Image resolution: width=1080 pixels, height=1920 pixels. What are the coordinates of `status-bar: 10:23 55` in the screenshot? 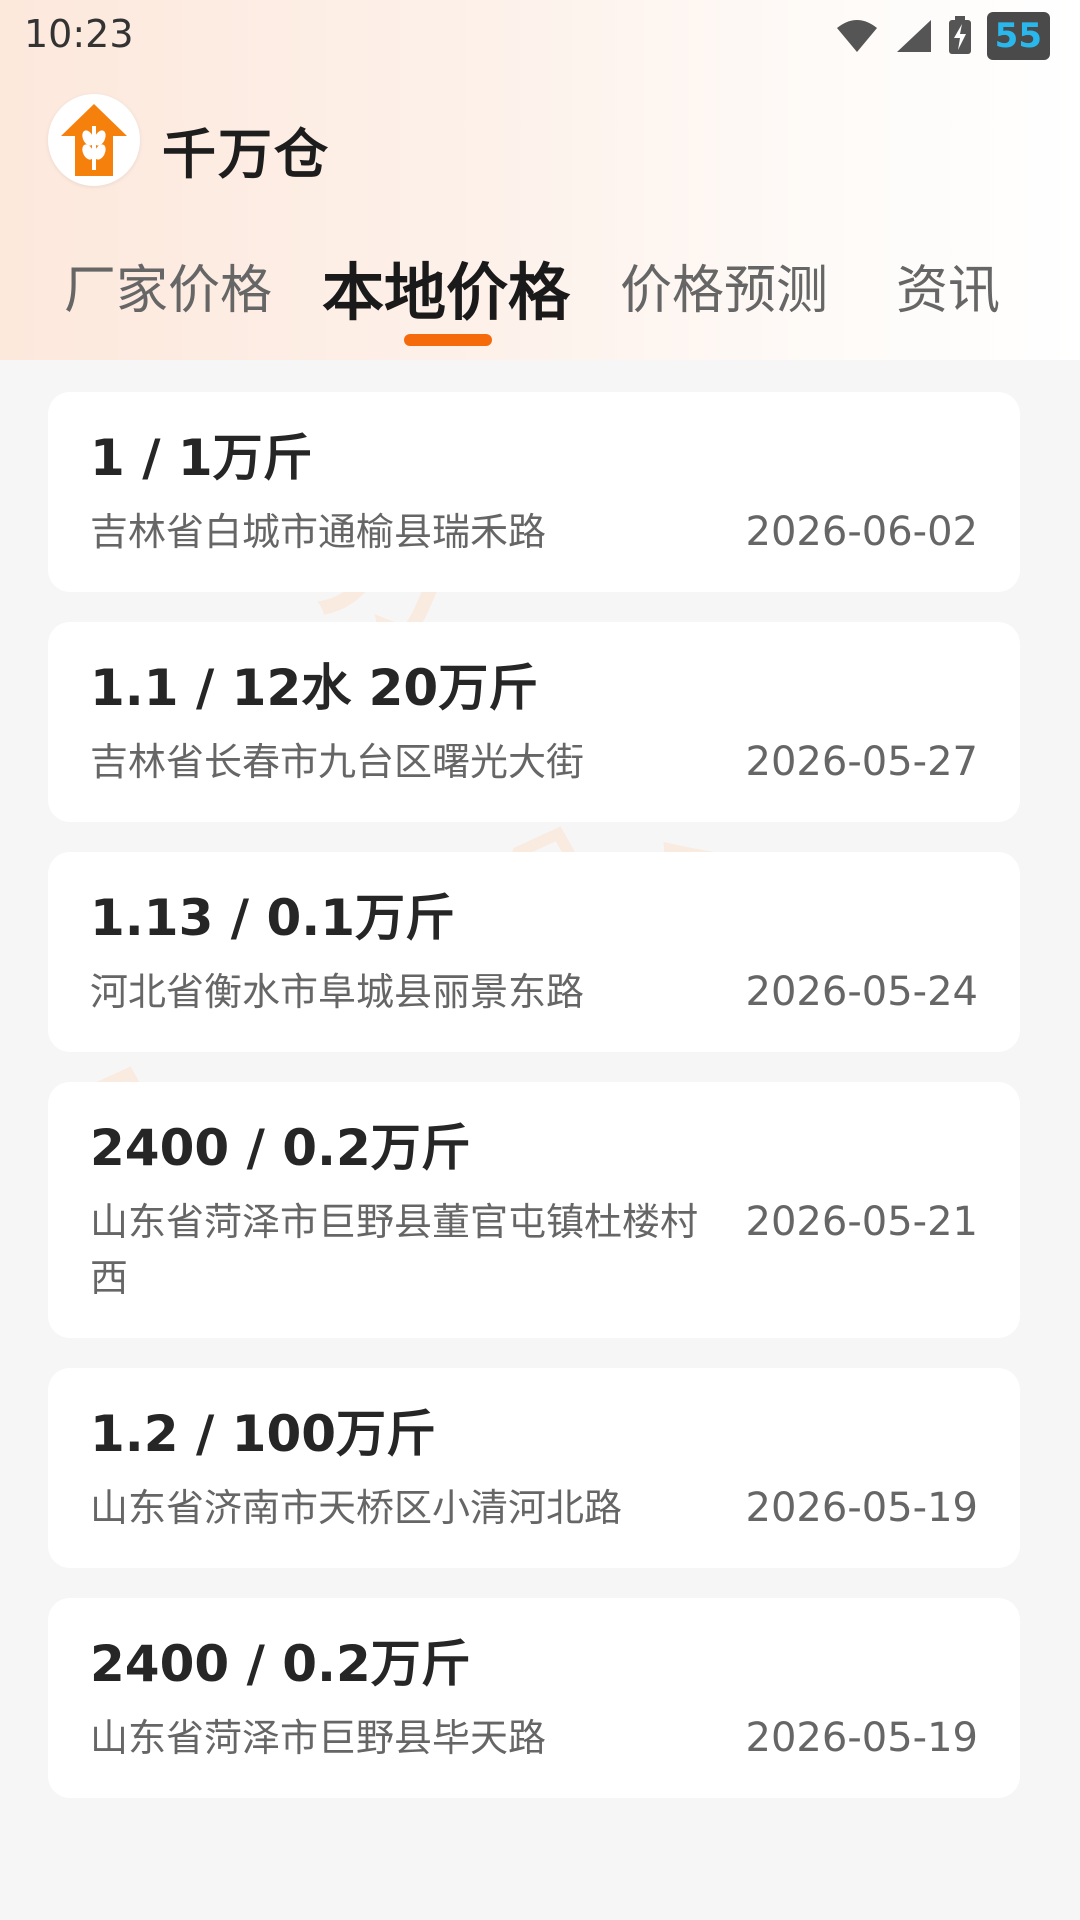 It's located at (540, 35).